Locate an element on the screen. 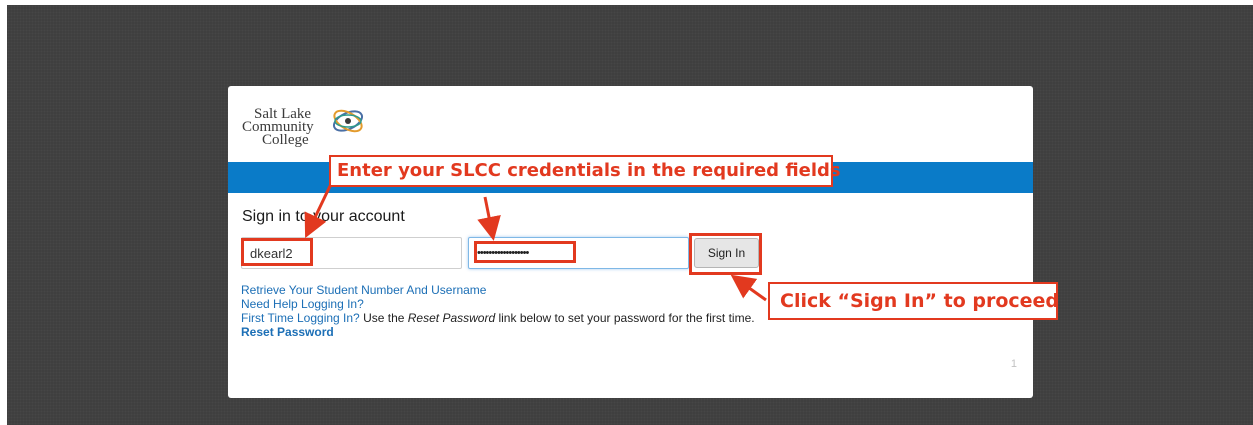 The image size is (1253, 425). annotation-arrows is located at coordinates (535, 243).